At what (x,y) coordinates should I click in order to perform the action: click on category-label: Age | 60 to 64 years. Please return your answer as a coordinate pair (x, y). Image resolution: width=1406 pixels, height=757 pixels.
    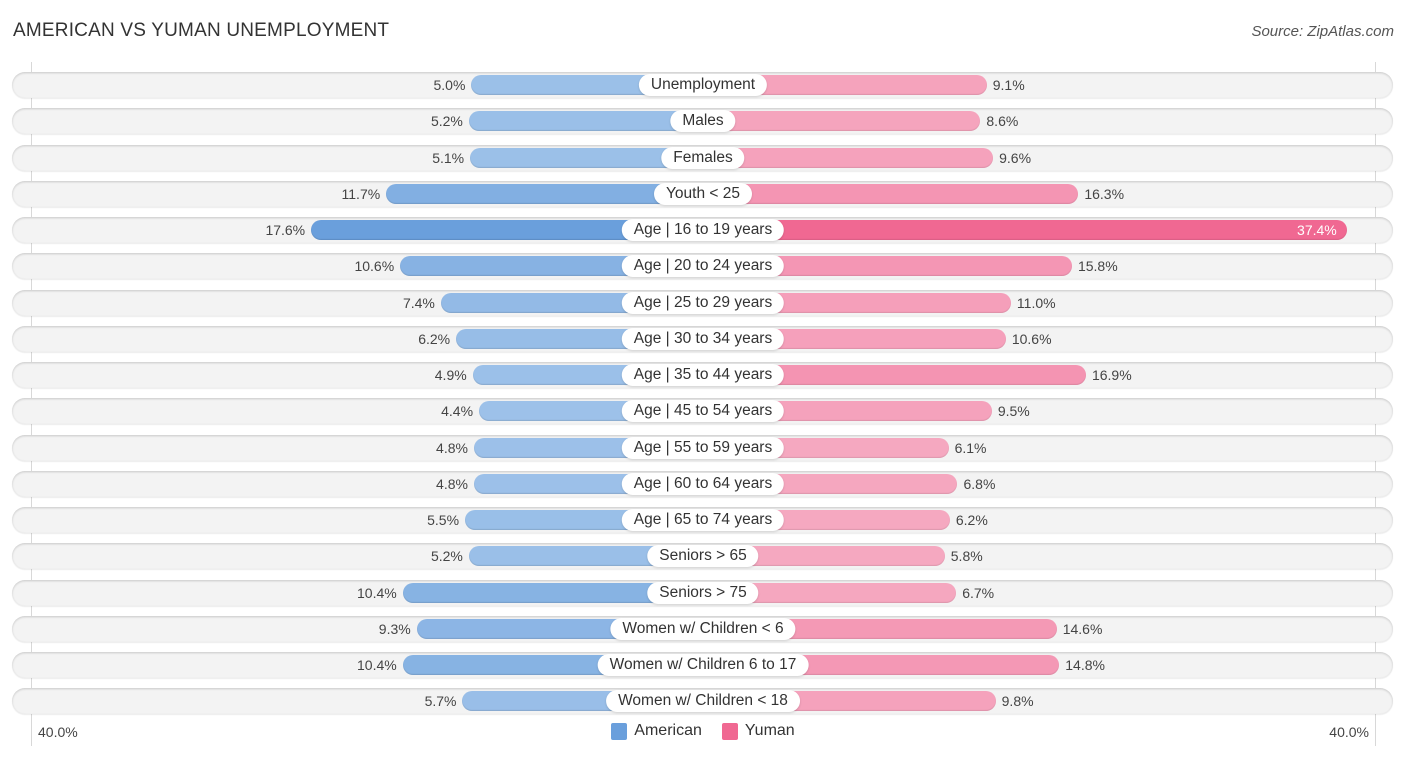
    Looking at the image, I should click on (703, 483).